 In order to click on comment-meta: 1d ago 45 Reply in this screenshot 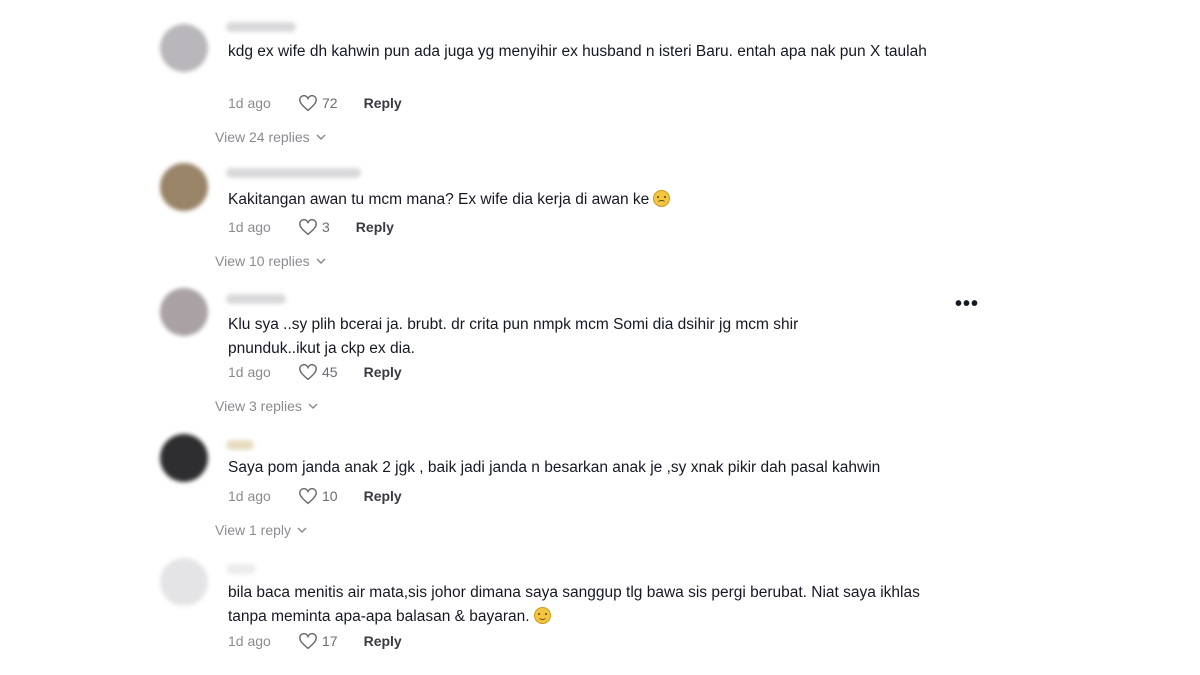, I will do `click(315, 372)`.